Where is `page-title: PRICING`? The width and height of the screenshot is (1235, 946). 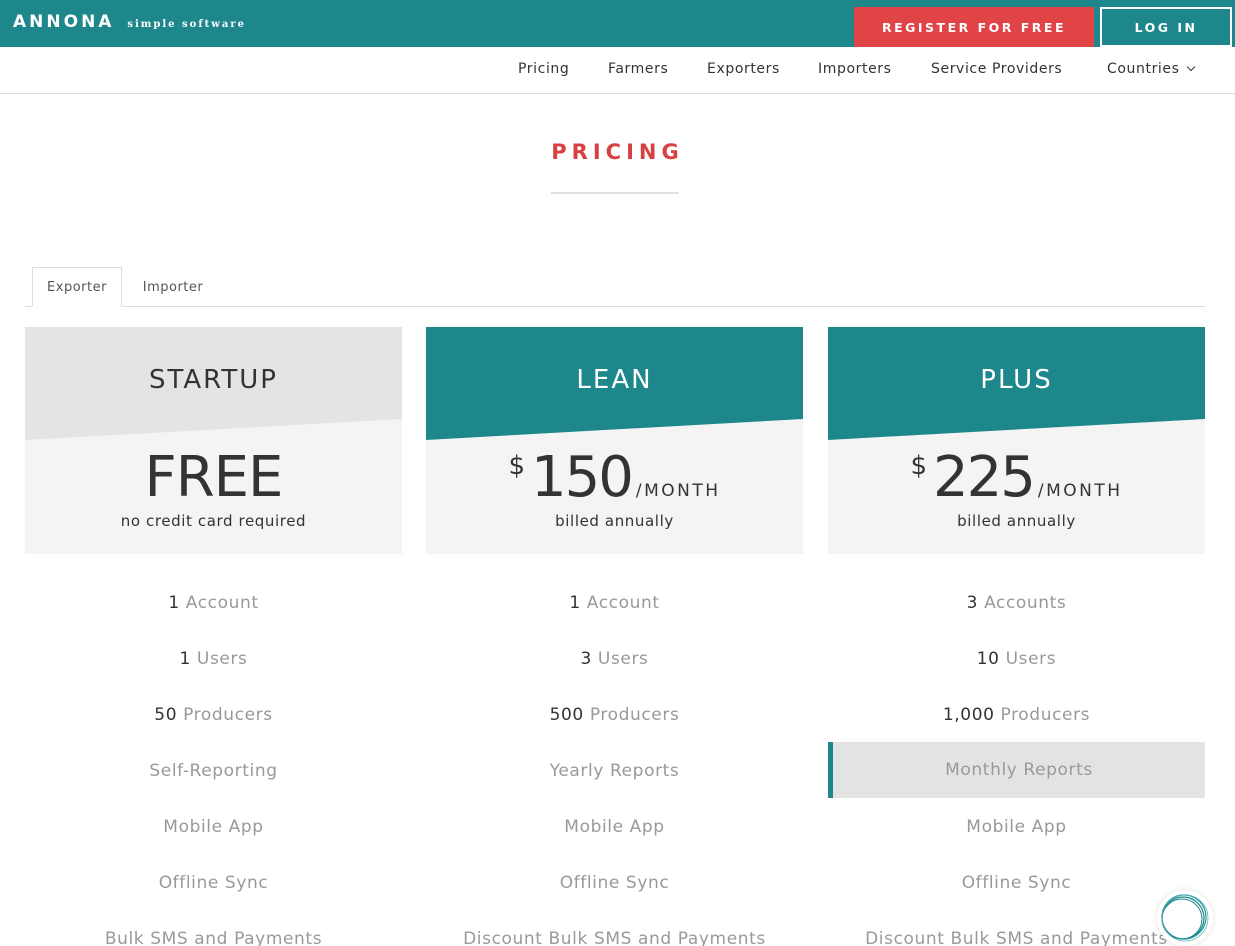
page-title: PRICING is located at coordinates (617, 152).